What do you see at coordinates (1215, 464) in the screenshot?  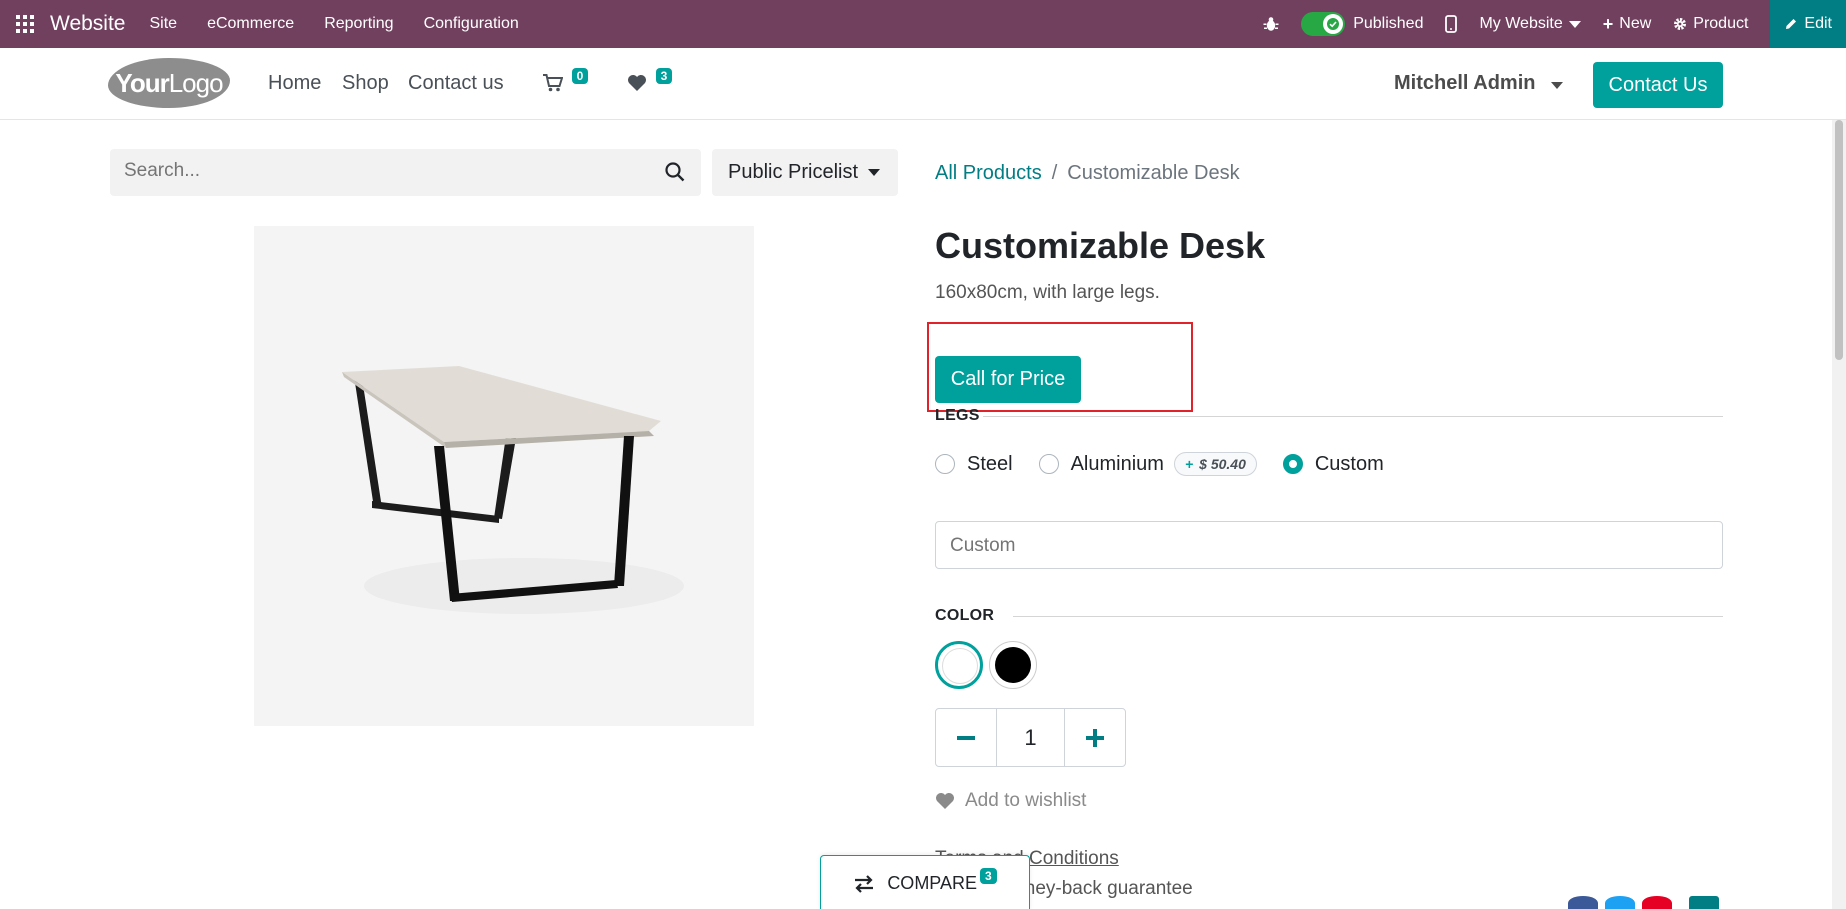 I see `price-extra-badge: + $ 50.40` at bounding box center [1215, 464].